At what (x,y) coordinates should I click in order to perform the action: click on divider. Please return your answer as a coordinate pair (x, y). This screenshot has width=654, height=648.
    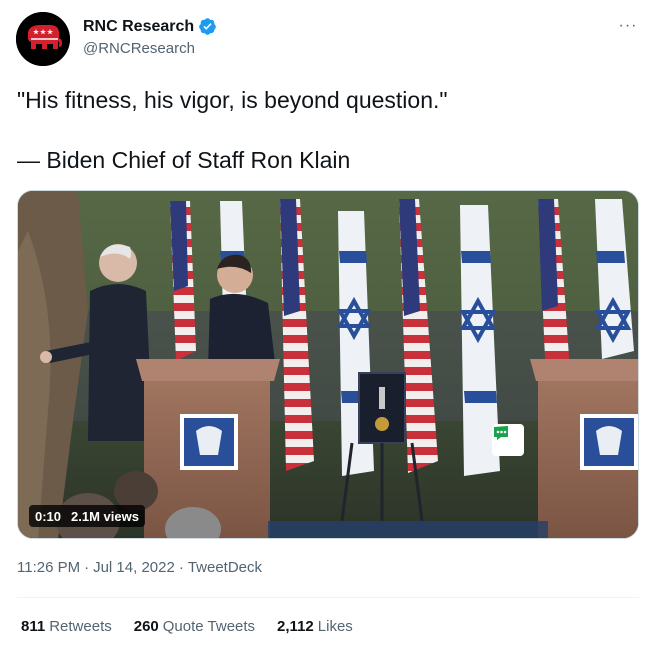
    Looking at the image, I should click on (328, 597).